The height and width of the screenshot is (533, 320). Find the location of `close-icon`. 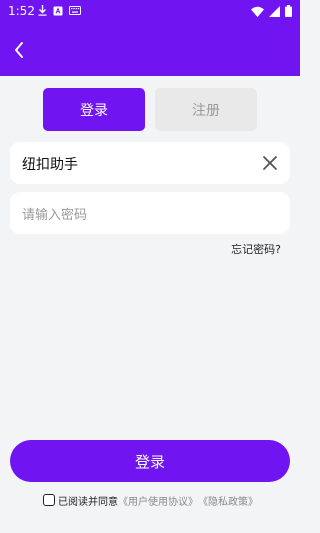

close-icon is located at coordinates (270, 163).